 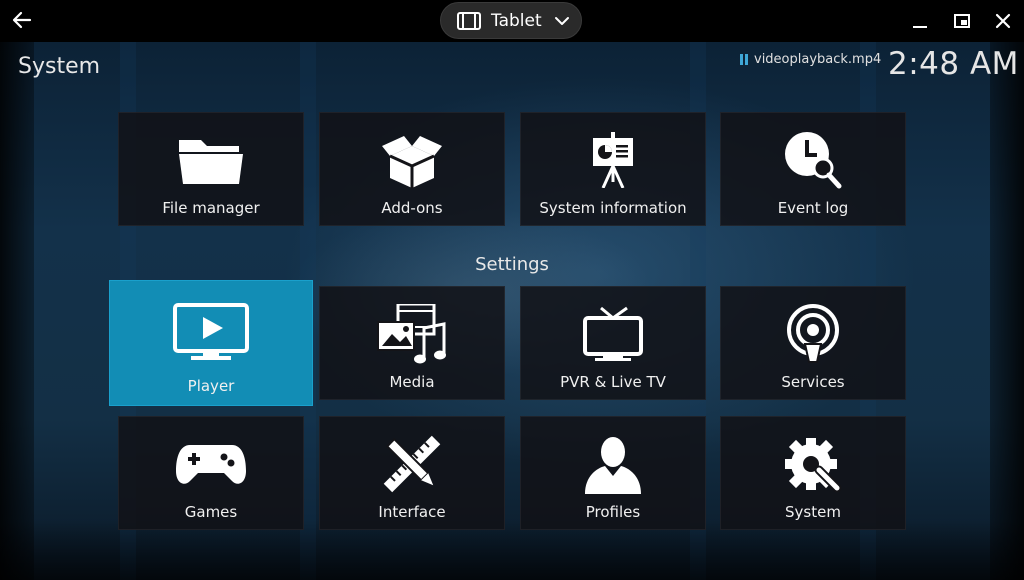 I want to click on tile-label: Services, so click(x=813, y=382).